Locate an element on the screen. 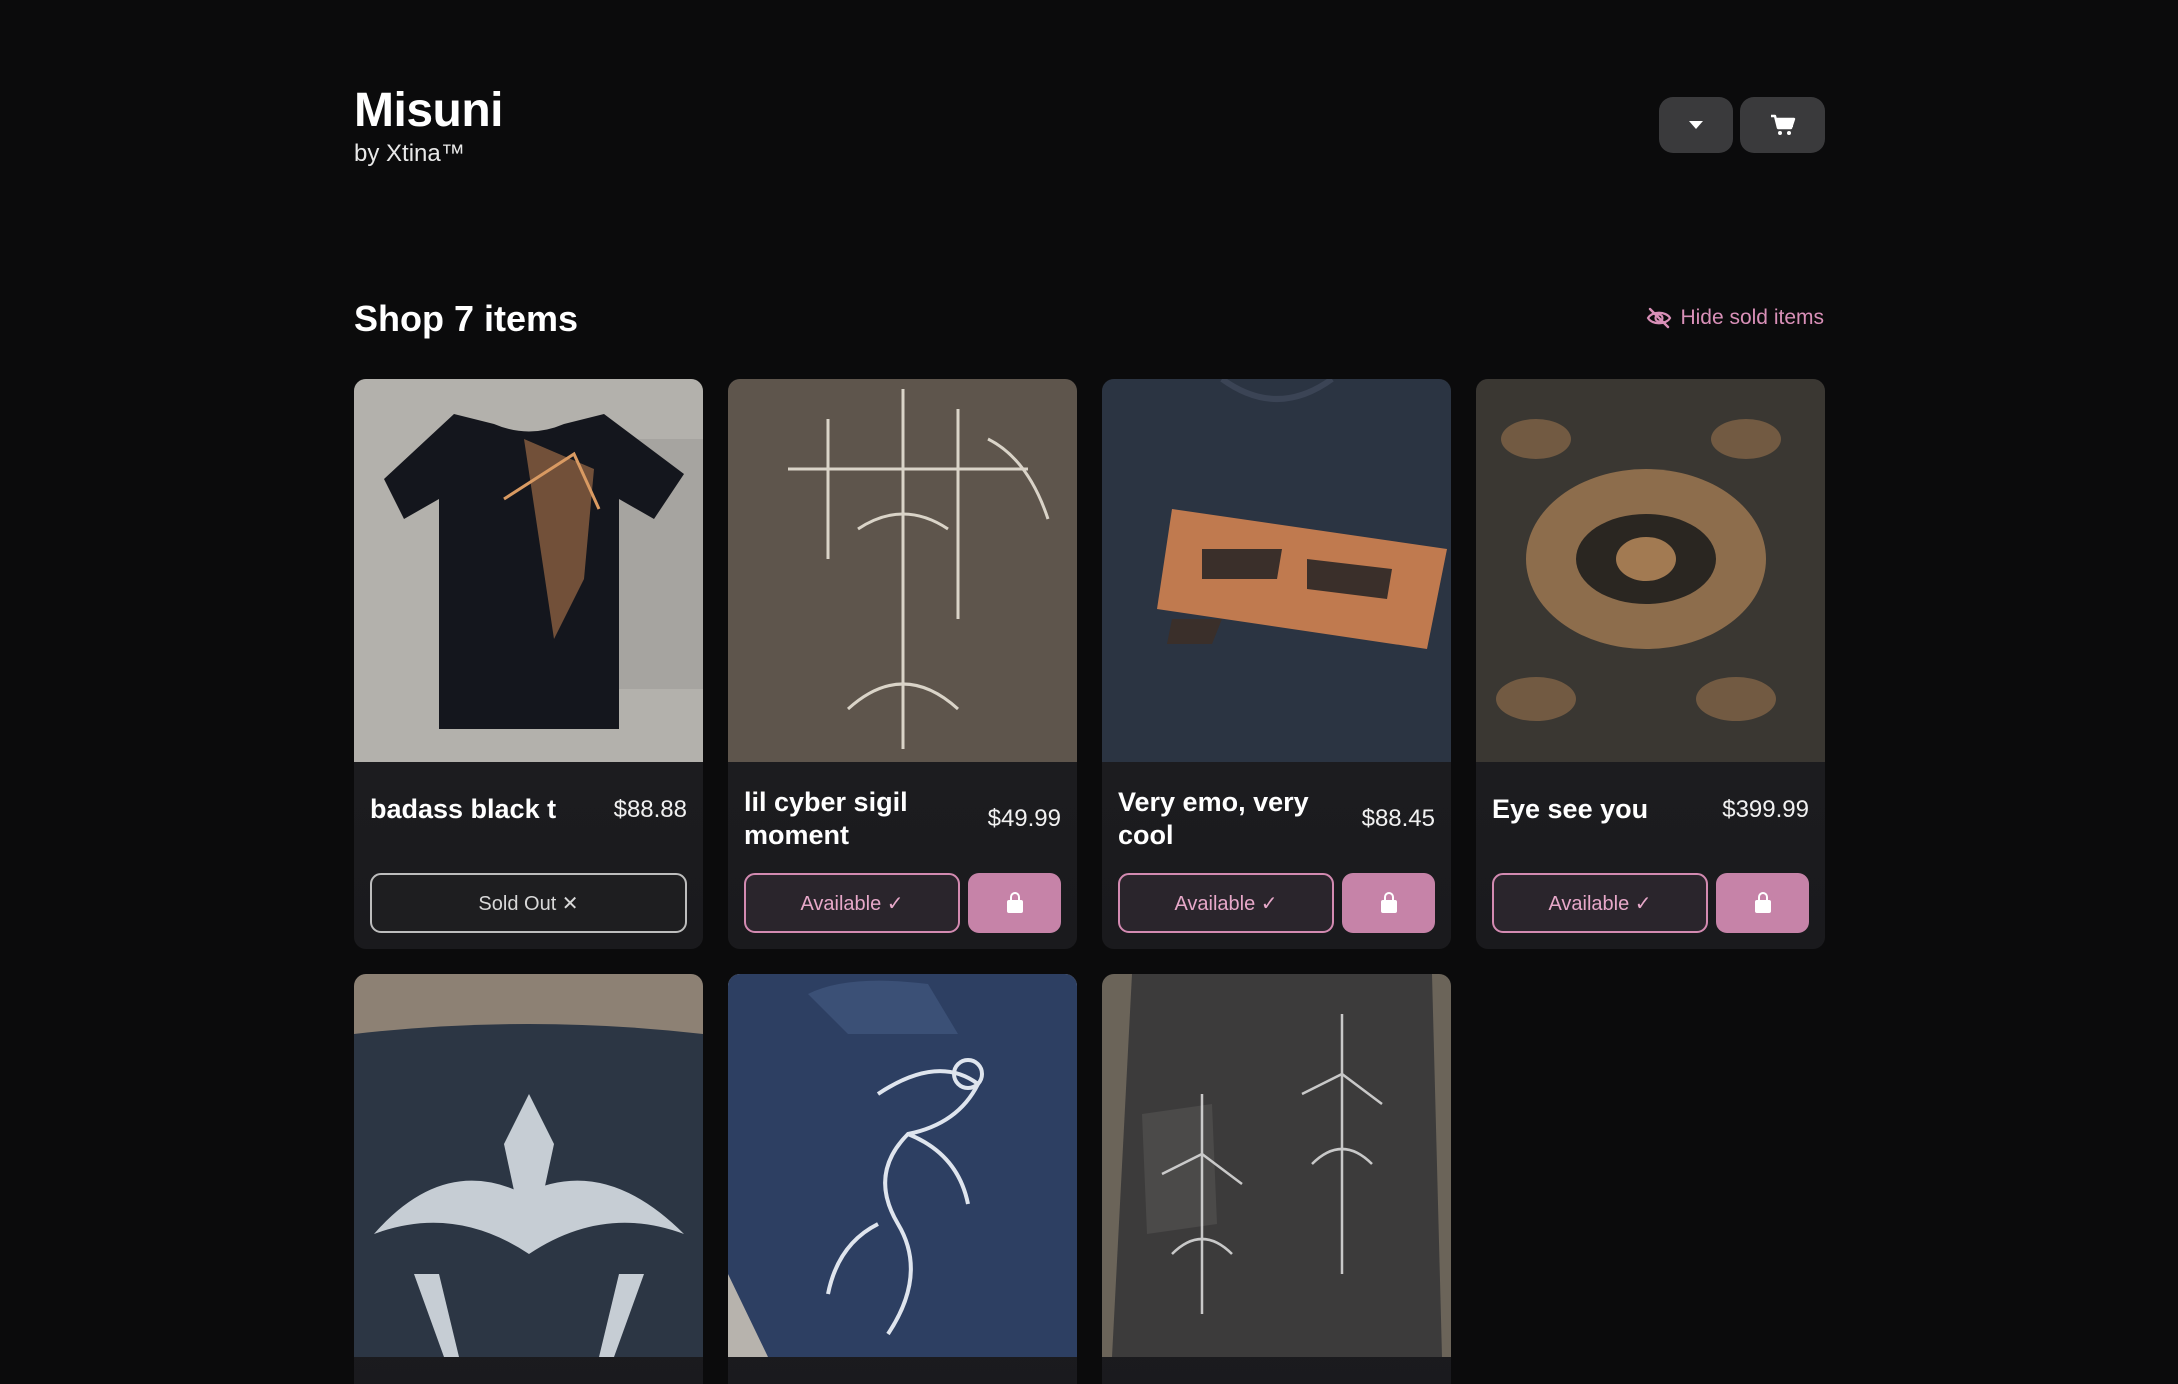  hide-sold-toggle: Hide sold items is located at coordinates (1735, 318).